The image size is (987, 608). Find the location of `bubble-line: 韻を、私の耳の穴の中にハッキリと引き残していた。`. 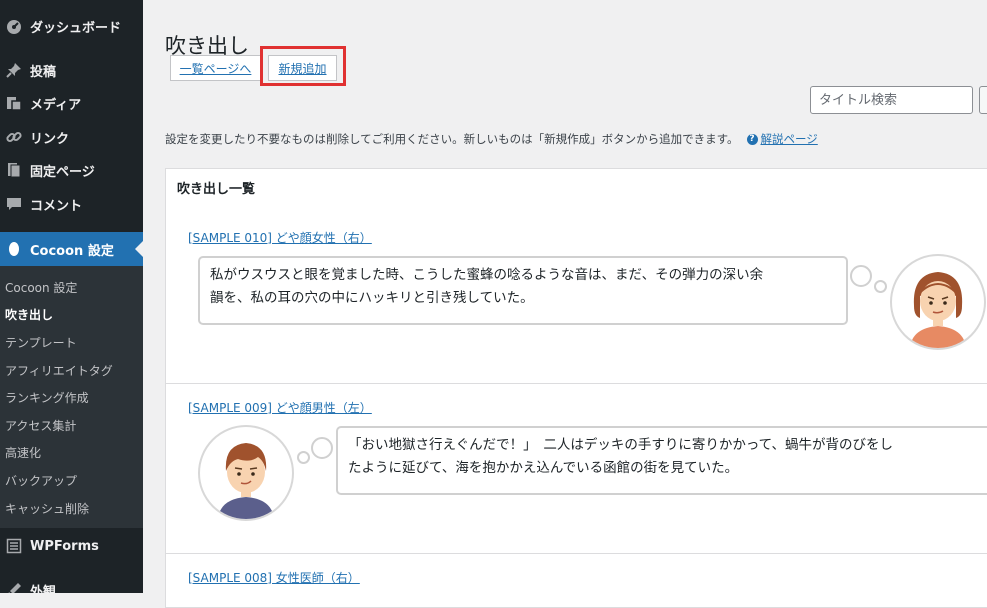

bubble-line: 韻を、私の耳の穴の中にハッキリと引き残していた。 is located at coordinates (372, 298).